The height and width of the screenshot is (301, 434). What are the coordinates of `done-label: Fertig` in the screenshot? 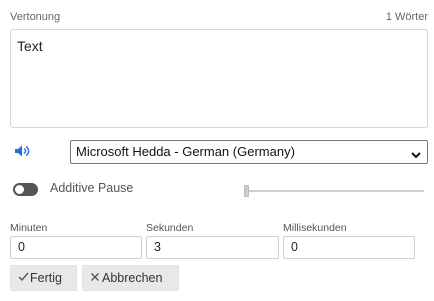 It's located at (46, 278).